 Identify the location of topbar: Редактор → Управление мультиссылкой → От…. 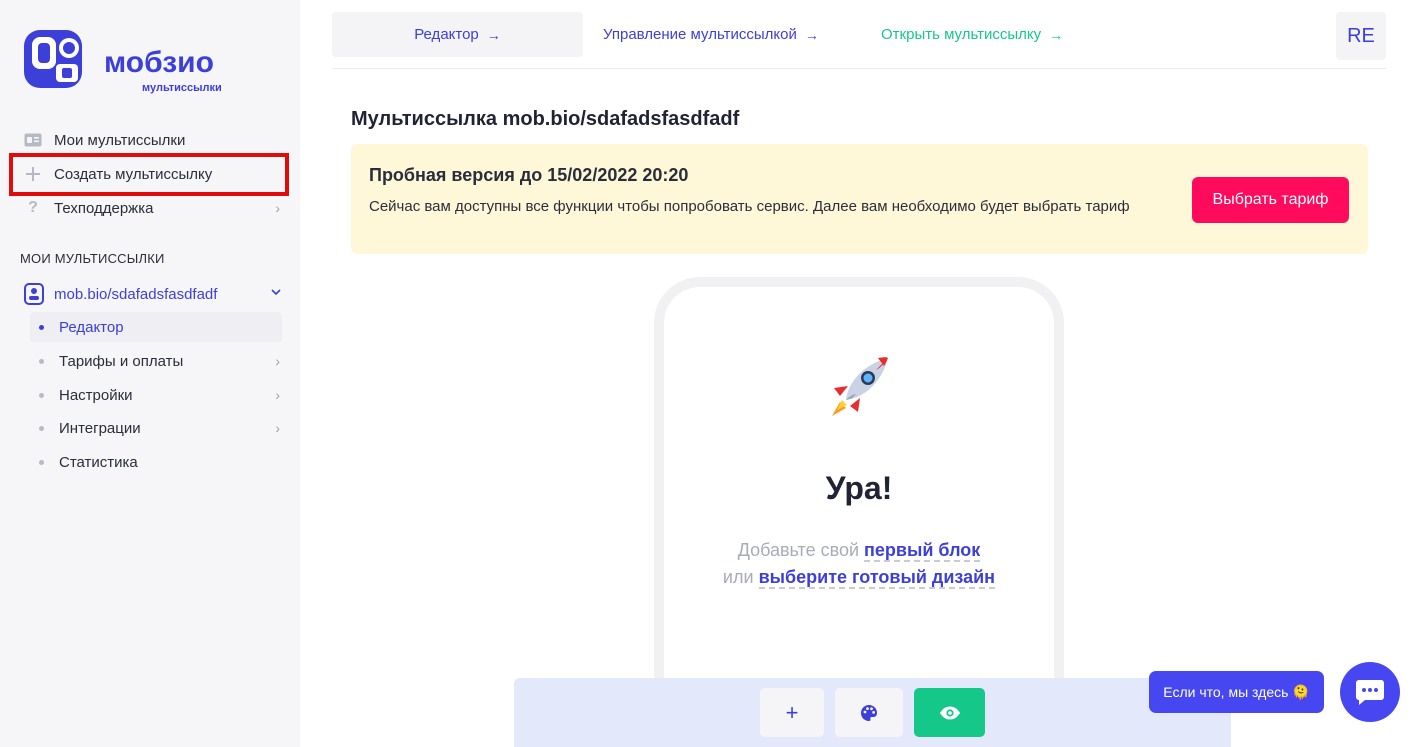
(859, 40).